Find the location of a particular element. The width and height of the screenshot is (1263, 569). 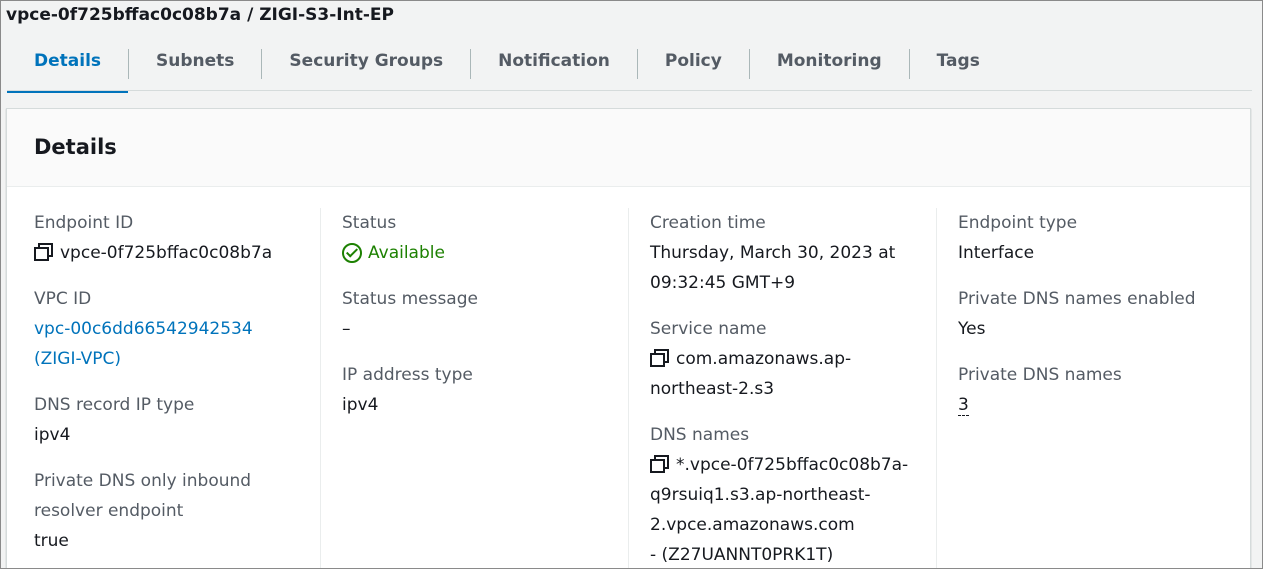

field-label: Service name is located at coordinates (708, 329).